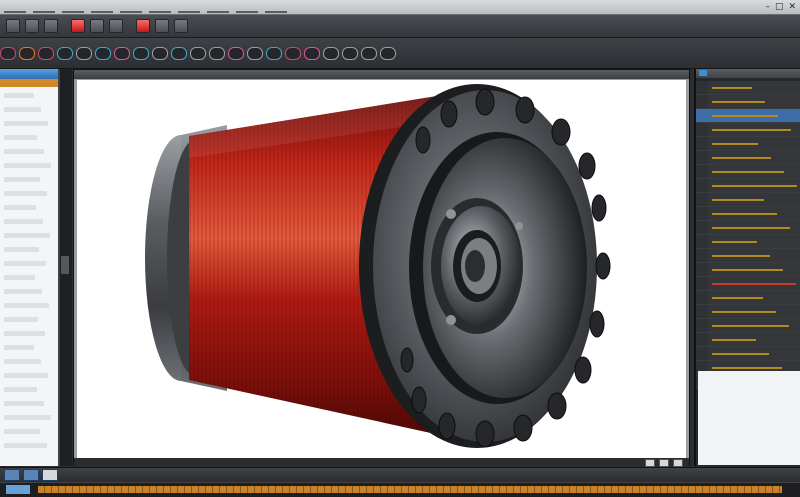 This screenshot has width=800, height=497. I want to click on cut-icon, so click(116, 26).